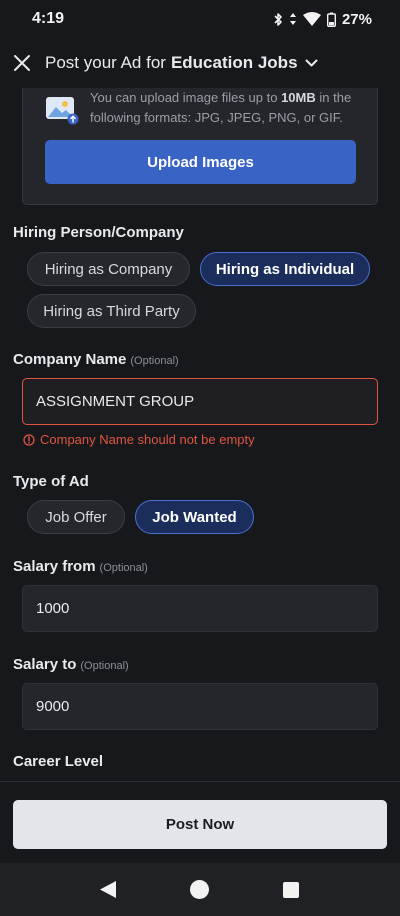 This screenshot has width=400, height=916. Describe the element at coordinates (234, 63) in the screenshot. I see `category-name: Education Jobs` at that location.